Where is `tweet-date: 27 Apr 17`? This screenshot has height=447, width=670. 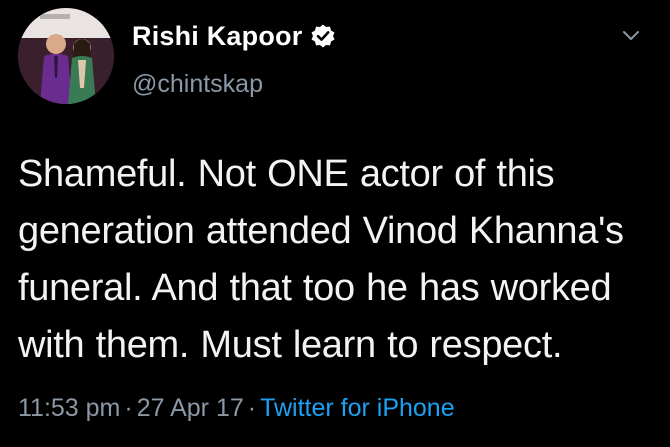
tweet-date: 27 Apr 17 is located at coordinates (190, 408).